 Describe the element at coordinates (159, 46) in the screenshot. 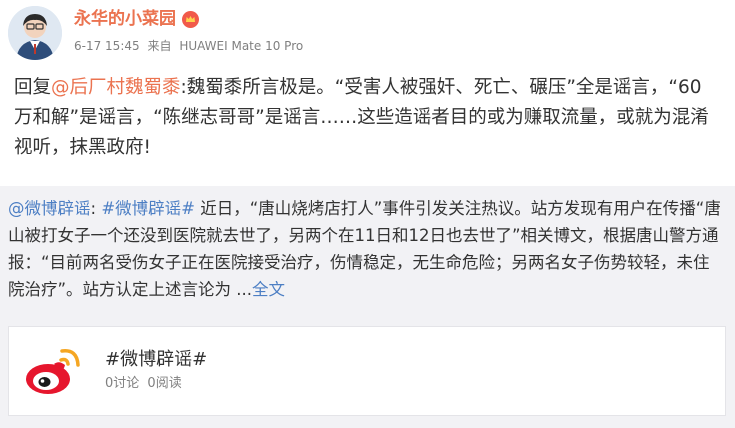

I see `from-label: 来自` at that location.